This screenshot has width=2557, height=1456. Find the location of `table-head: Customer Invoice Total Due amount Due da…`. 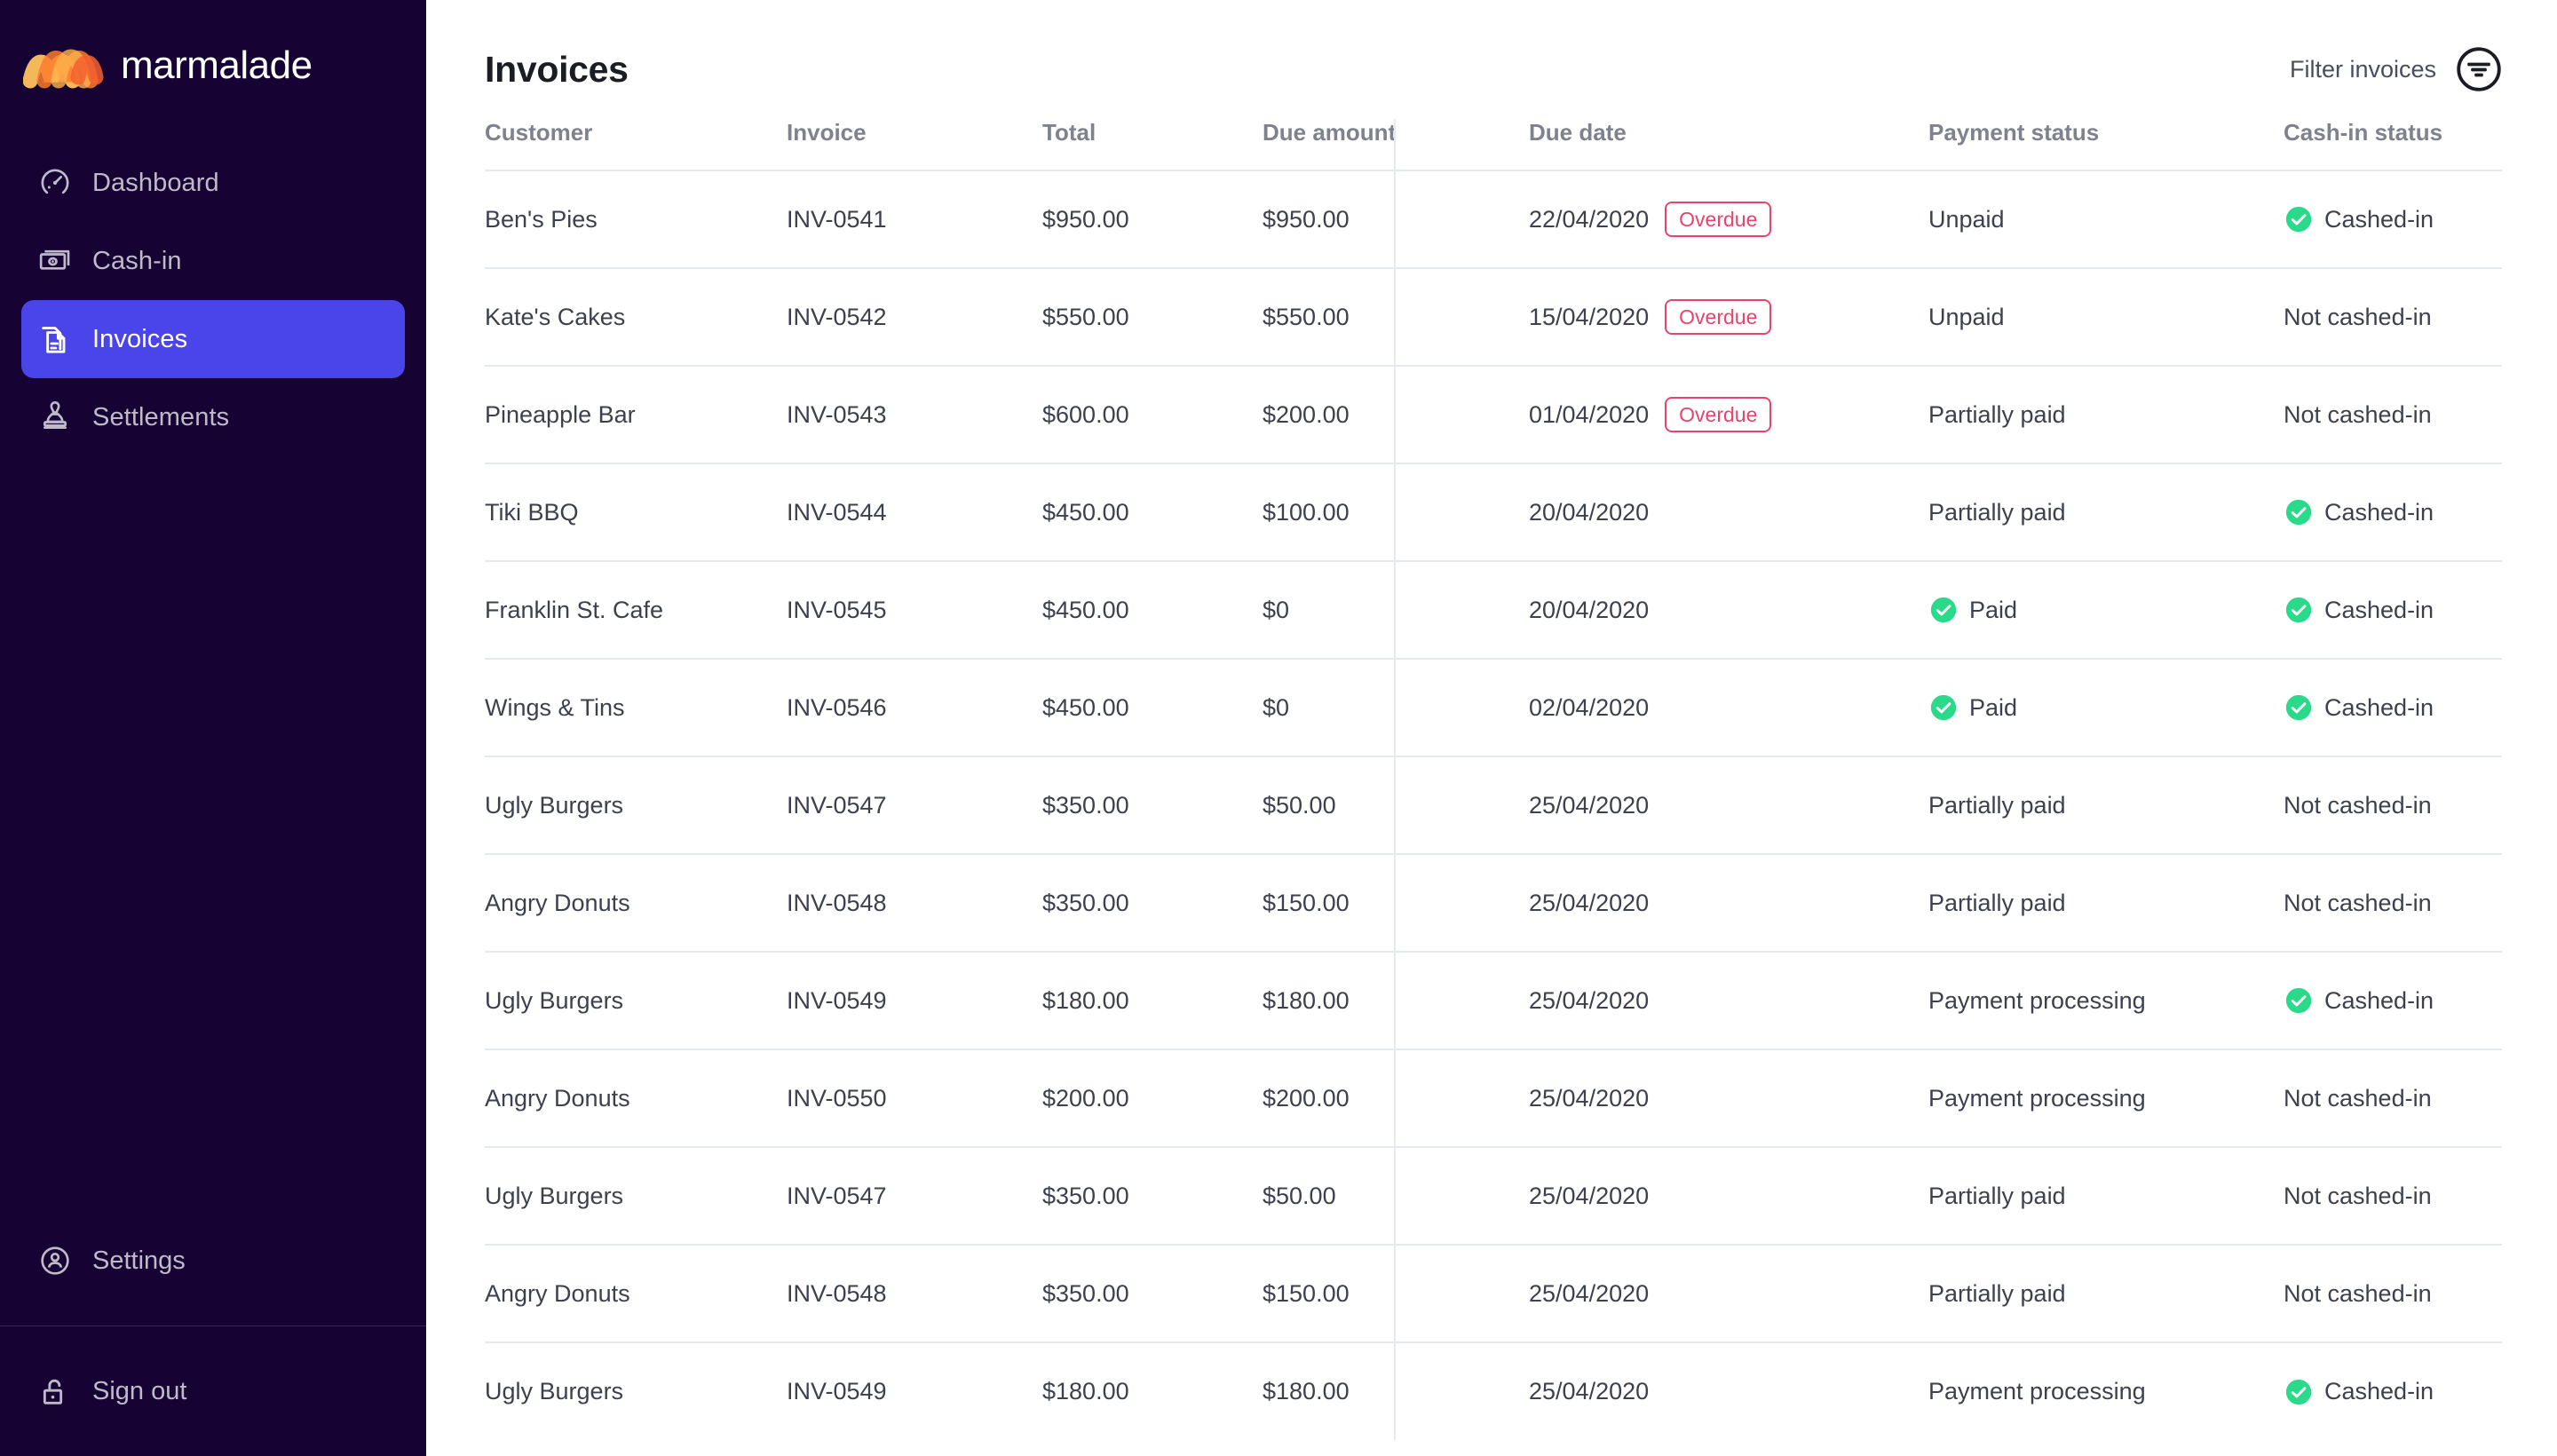

table-head: Customer Invoice Total Due amount Due da… is located at coordinates (1493, 145).